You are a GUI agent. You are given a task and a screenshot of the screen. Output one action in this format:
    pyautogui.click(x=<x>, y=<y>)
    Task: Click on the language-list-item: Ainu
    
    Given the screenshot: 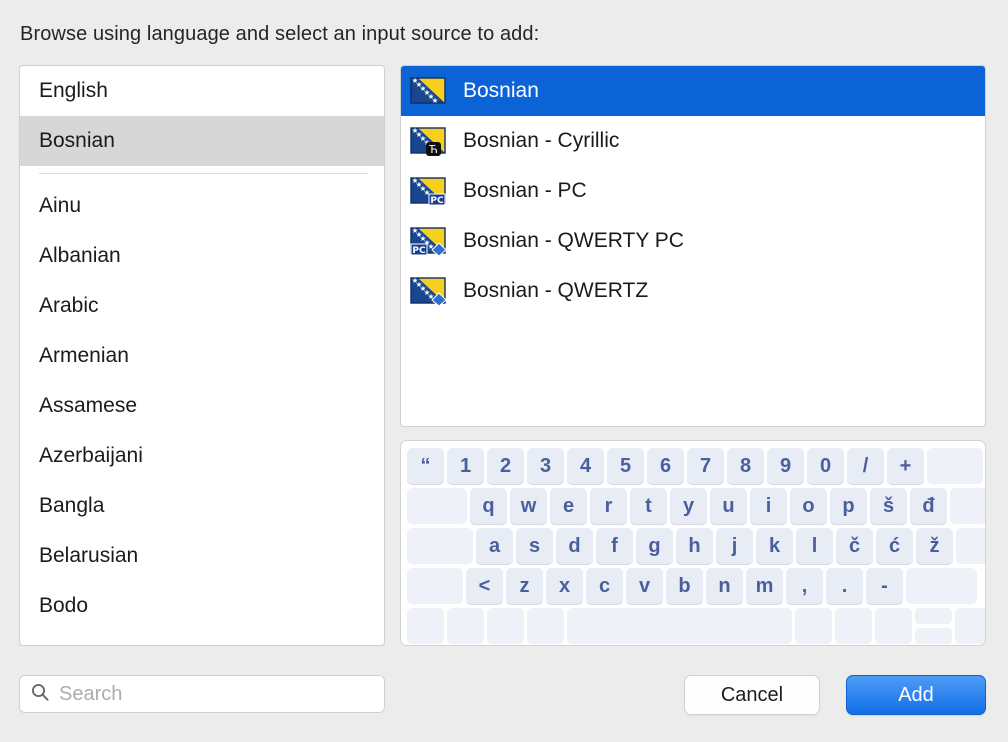 What is the action you would take?
    pyautogui.click(x=202, y=206)
    